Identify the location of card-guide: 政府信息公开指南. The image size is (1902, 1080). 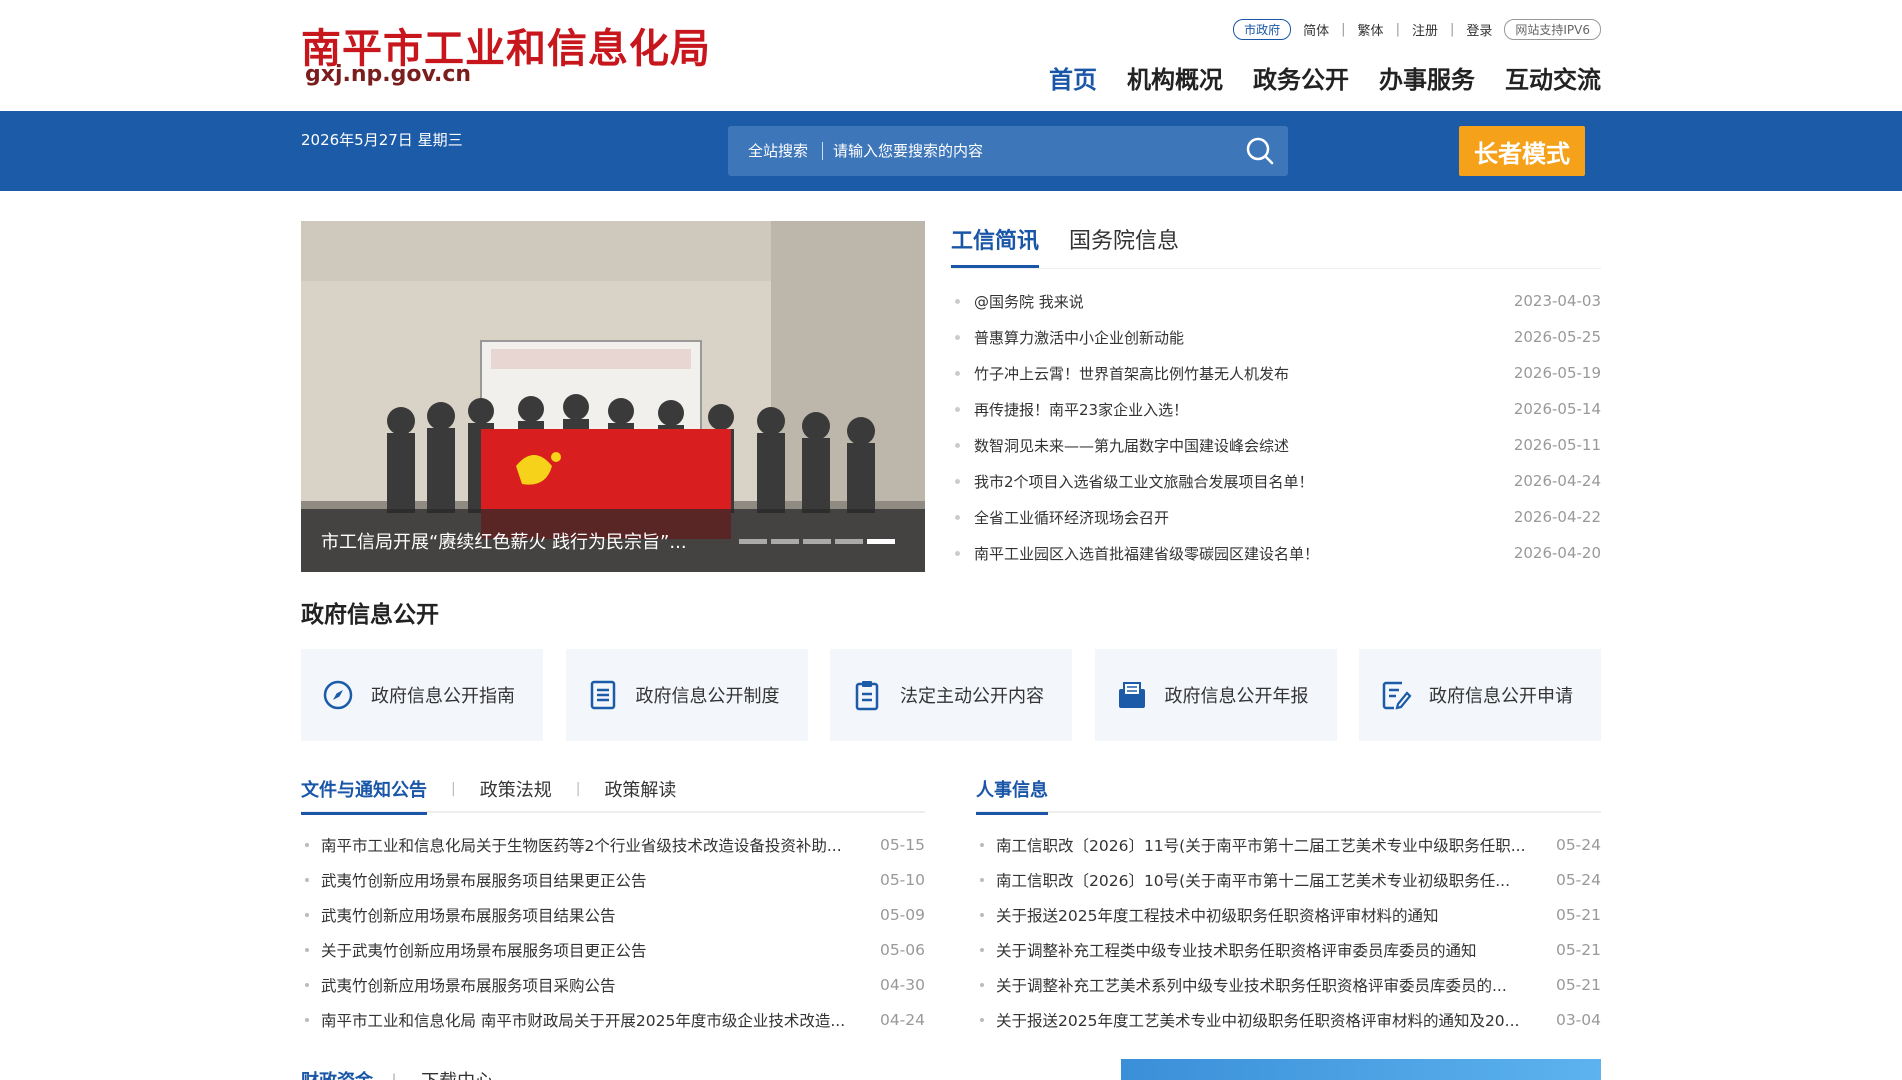
(422, 695).